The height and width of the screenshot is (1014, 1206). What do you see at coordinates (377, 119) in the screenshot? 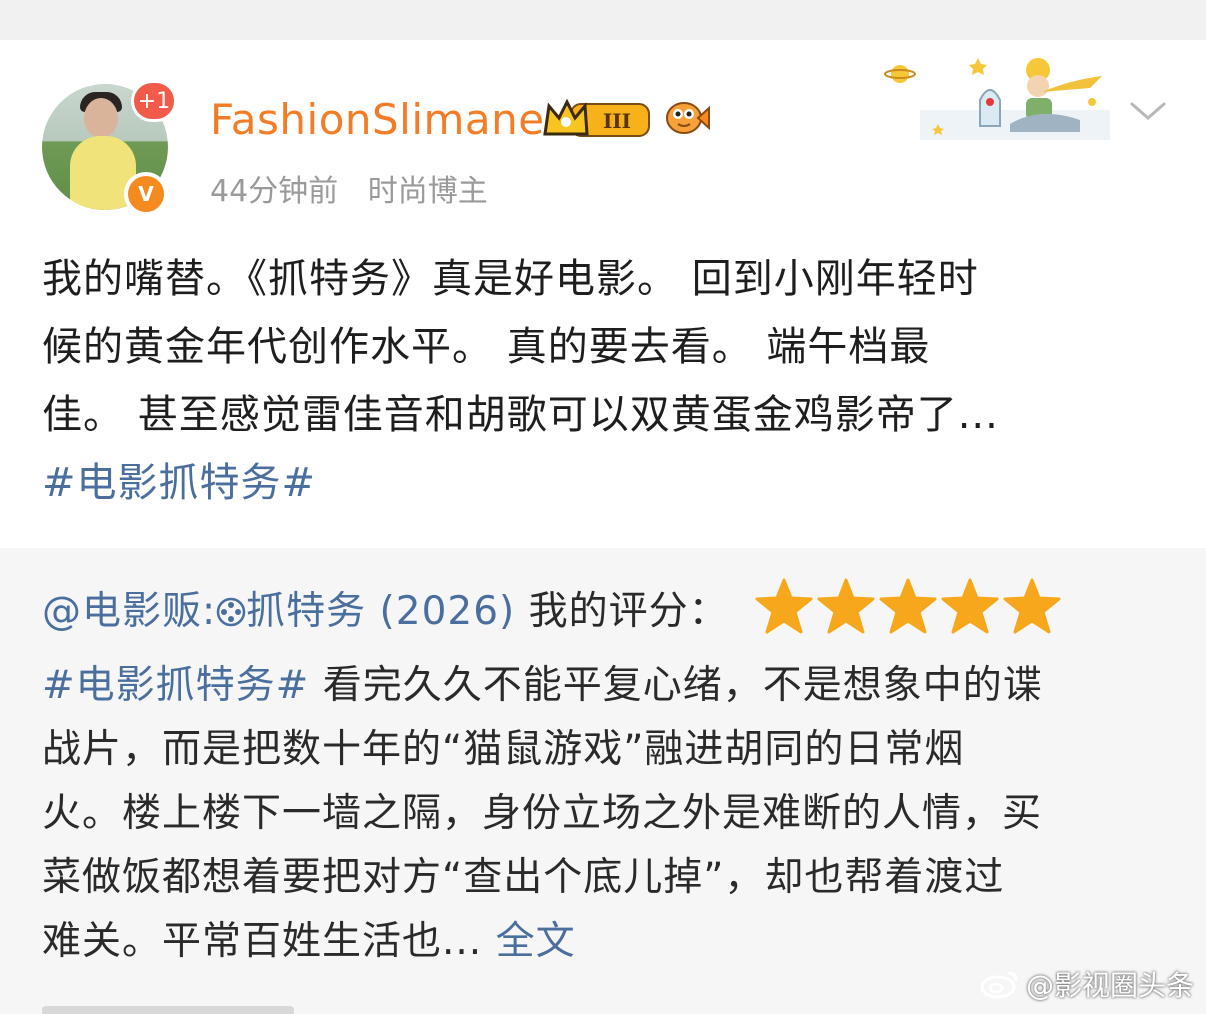
I see `username: FashionSlimane` at bounding box center [377, 119].